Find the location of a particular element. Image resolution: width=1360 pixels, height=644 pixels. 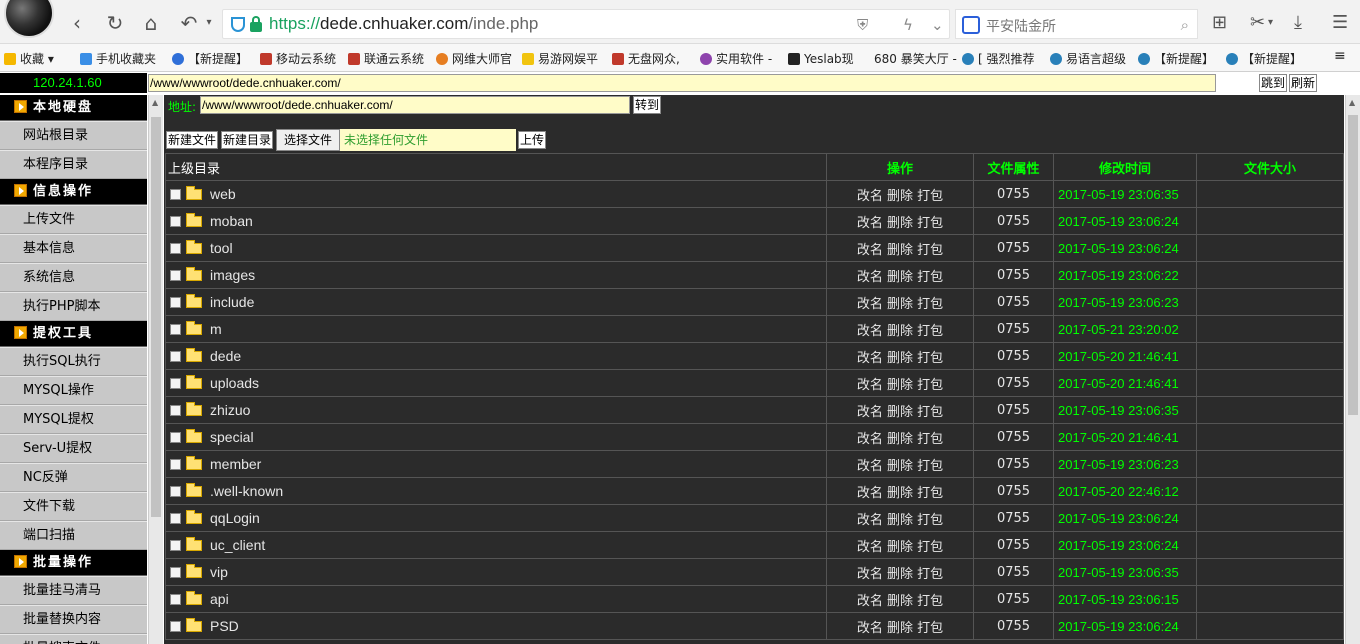

bookmark-item: 手机收藏夹 is located at coordinates (118, 58).